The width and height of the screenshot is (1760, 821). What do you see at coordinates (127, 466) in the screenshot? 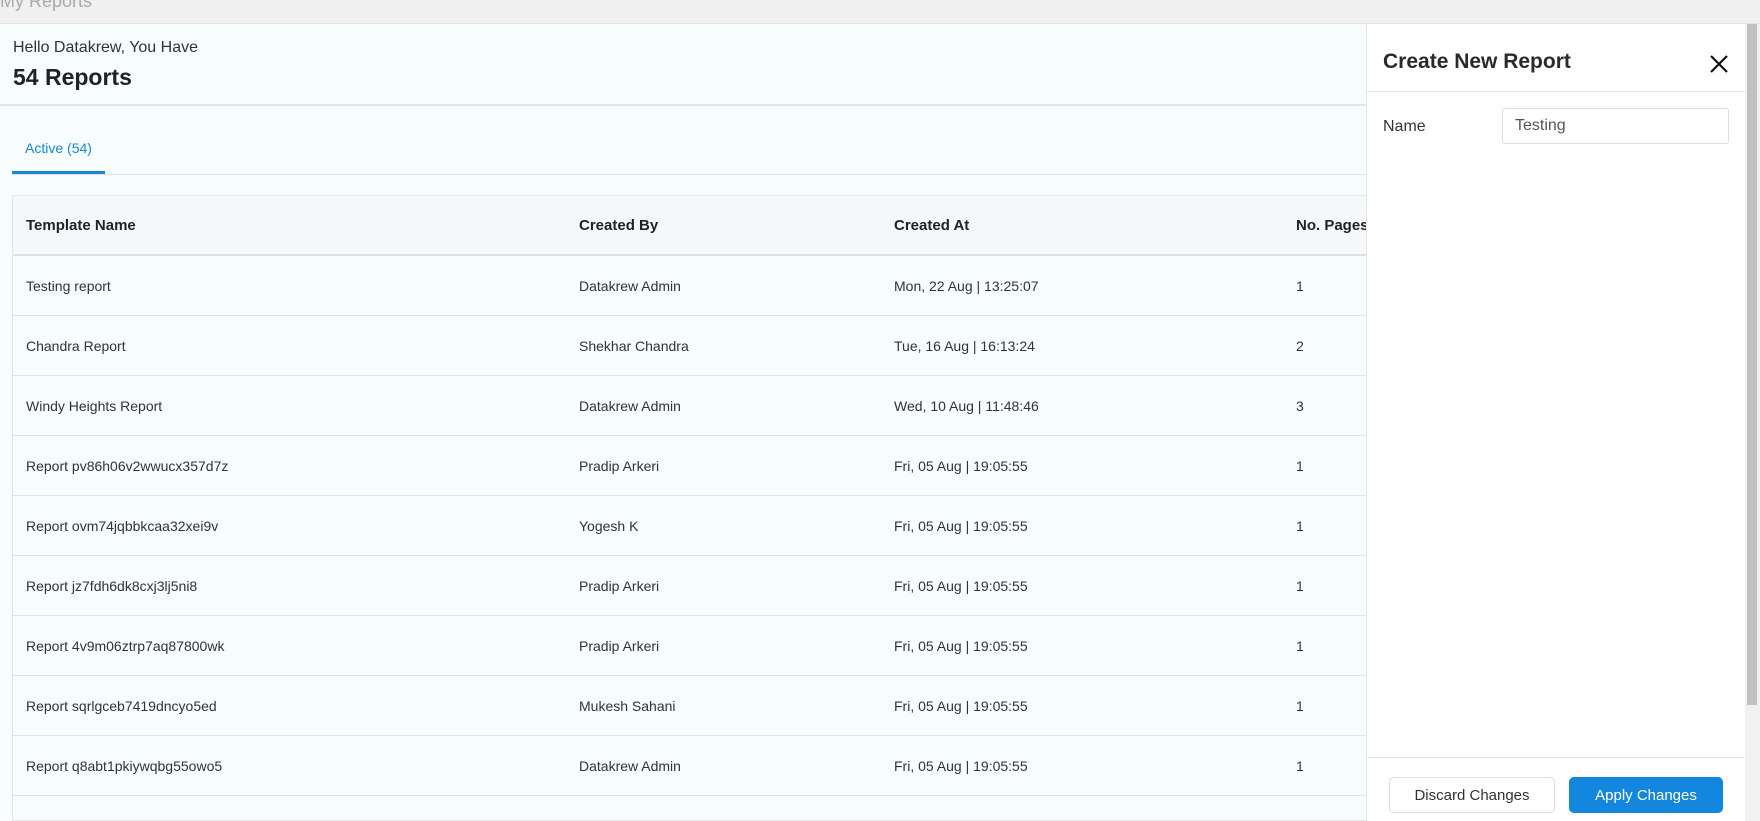
I see `template-name: Report pv86h06v2wwucx357d7z` at bounding box center [127, 466].